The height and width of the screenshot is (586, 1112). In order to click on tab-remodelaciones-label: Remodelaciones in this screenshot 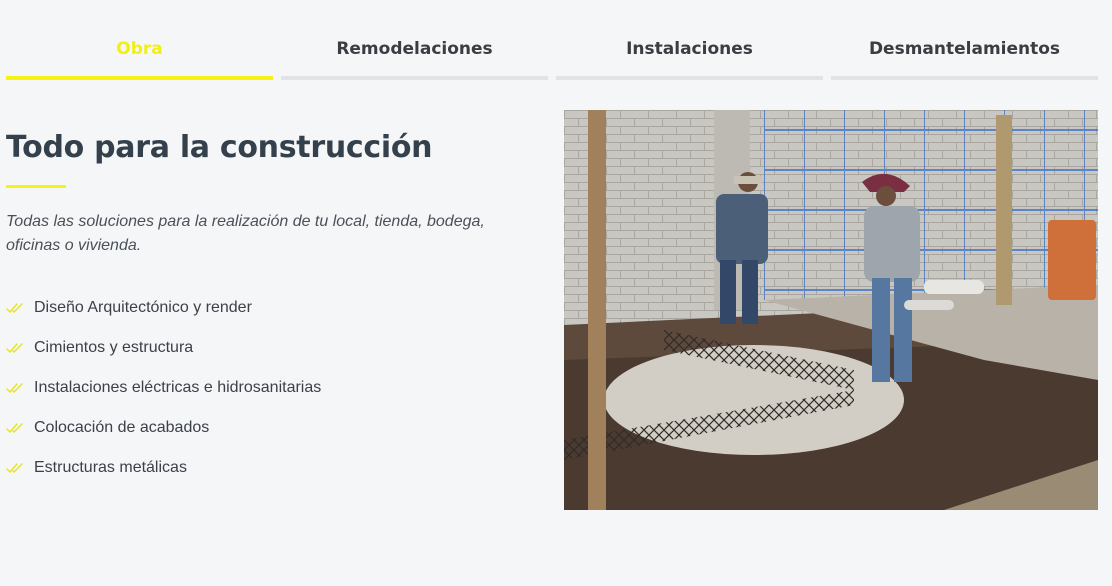, I will do `click(414, 49)`.